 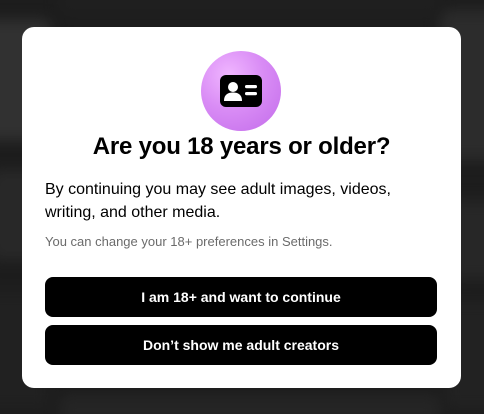 I want to click on id-badge, so click(x=241, y=91).